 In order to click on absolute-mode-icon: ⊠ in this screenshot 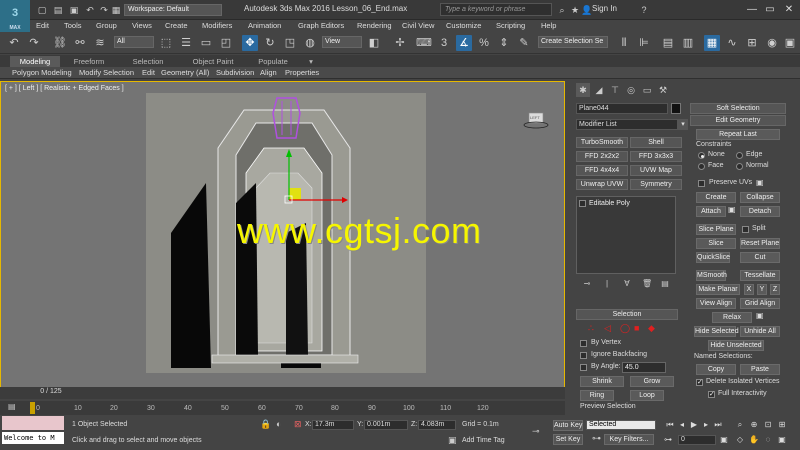, I will do `click(298, 424)`.